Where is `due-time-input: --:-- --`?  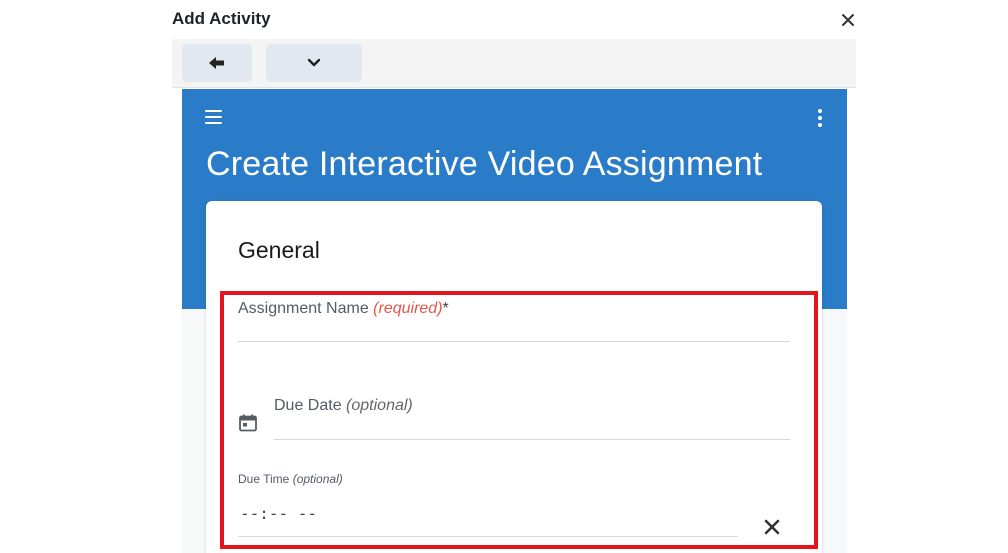 due-time-input: --:-- -- is located at coordinates (278, 513).